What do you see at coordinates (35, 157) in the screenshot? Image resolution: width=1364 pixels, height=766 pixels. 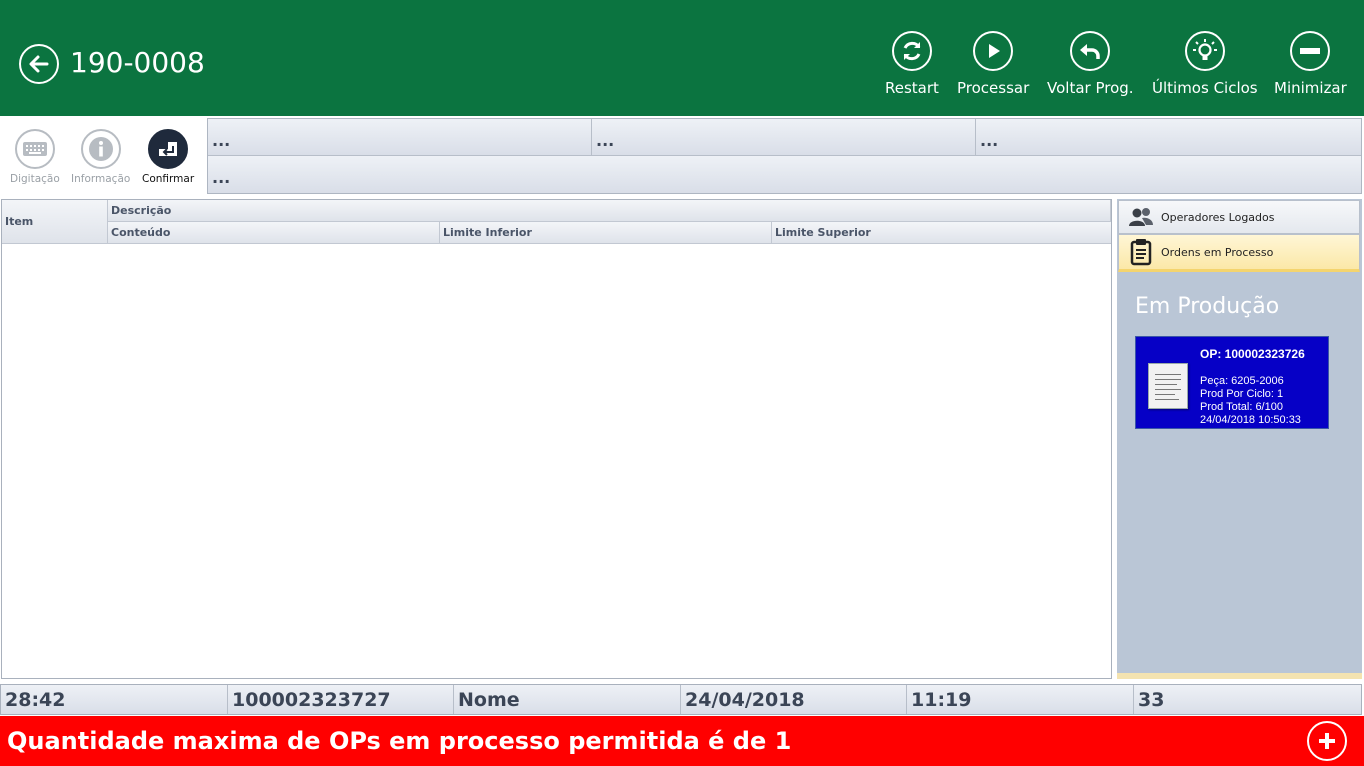 I see `digitacao-button: Digitação` at bounding box center [35, 157].